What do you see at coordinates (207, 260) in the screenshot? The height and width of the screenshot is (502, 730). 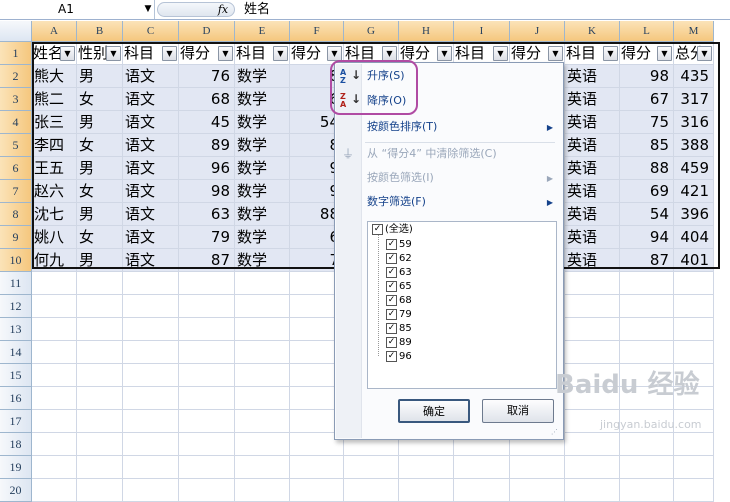 I see `table-cell: 87` at bounding box center [207, 260].